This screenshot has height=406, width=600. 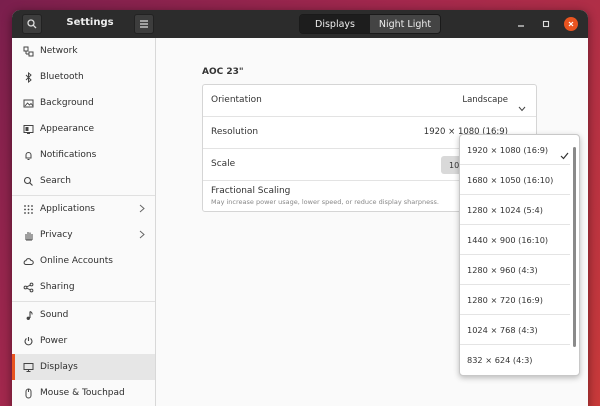 I want to click on sidebar-item-bluetooth: Bluetooth, so click(x=83, y=77).